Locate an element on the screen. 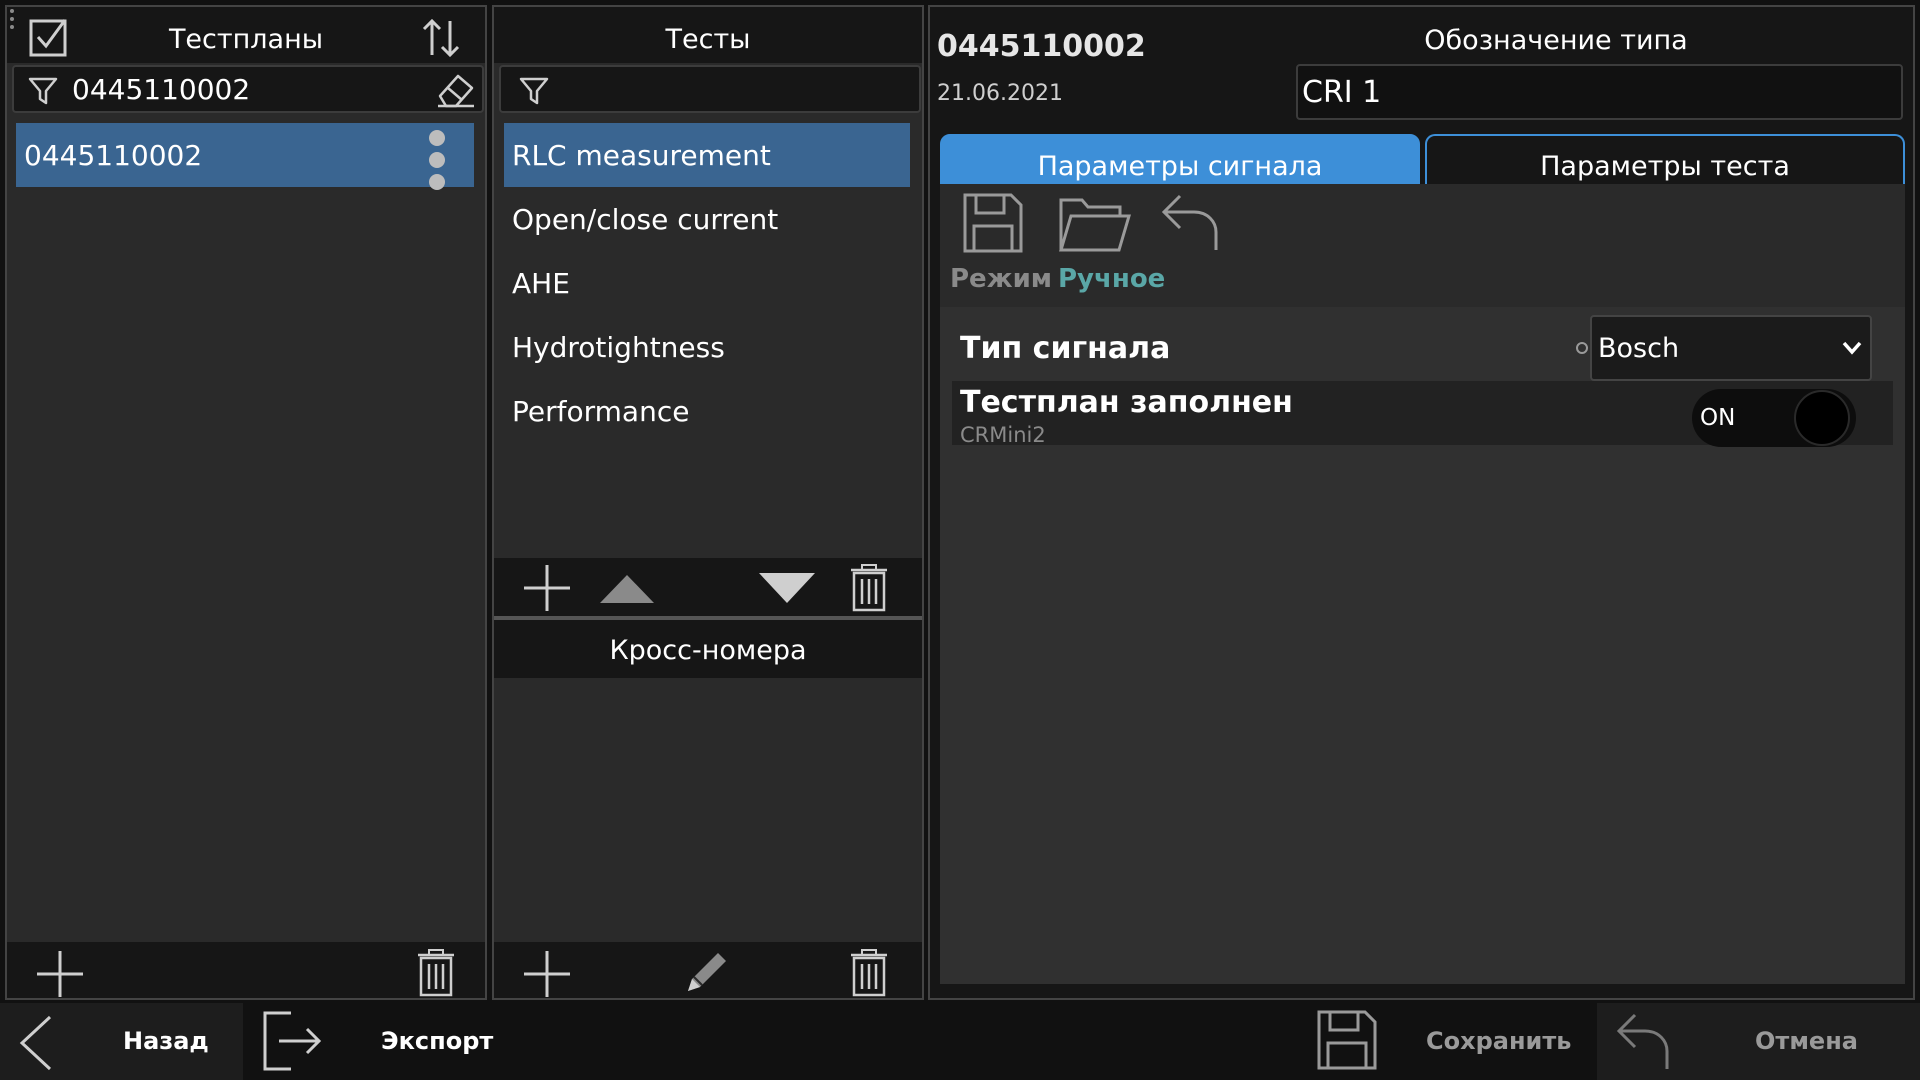 This screenshot has height=1080, width=1920. test-item: Hydrotightness is located at coordinates (708, 347).